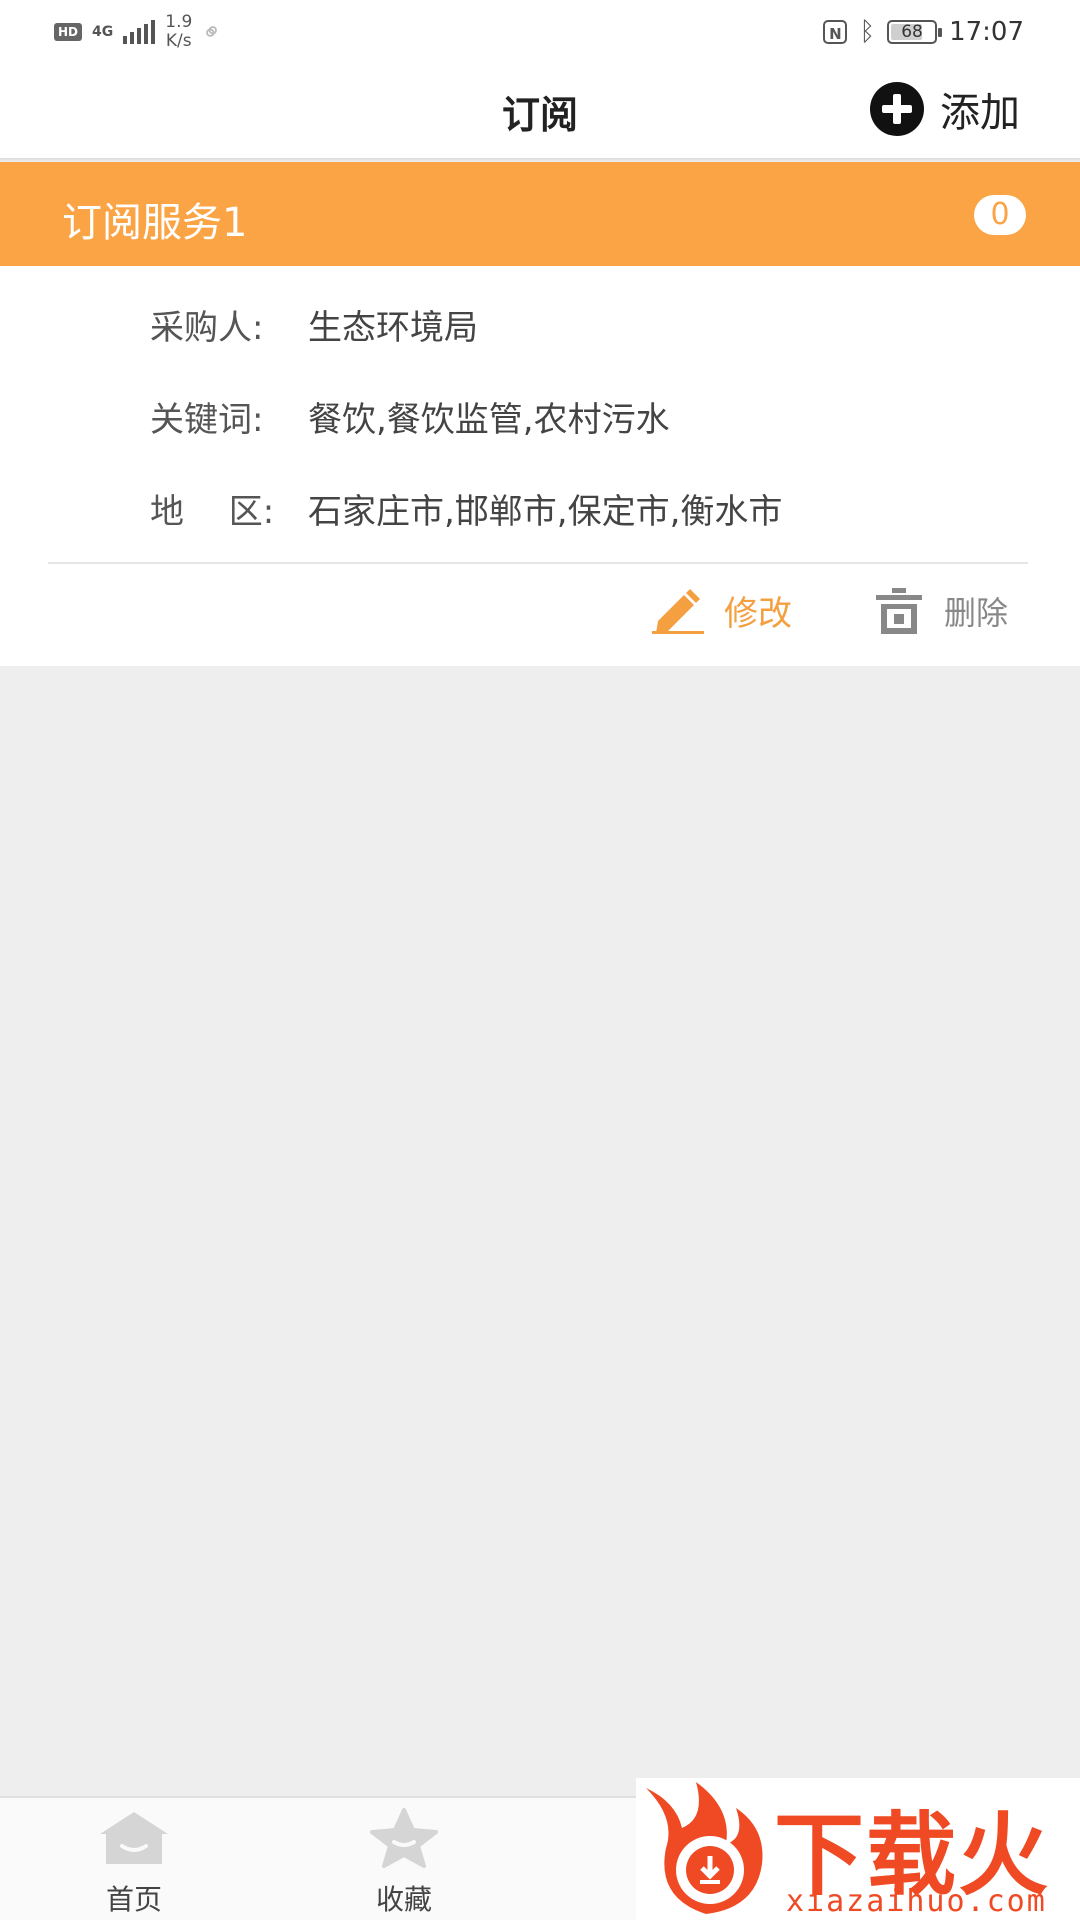 The image size is (1080, 1920). Describe the element at coordinates (835, 32) in the screenshot. I see `nfc-icon: N` at that location.